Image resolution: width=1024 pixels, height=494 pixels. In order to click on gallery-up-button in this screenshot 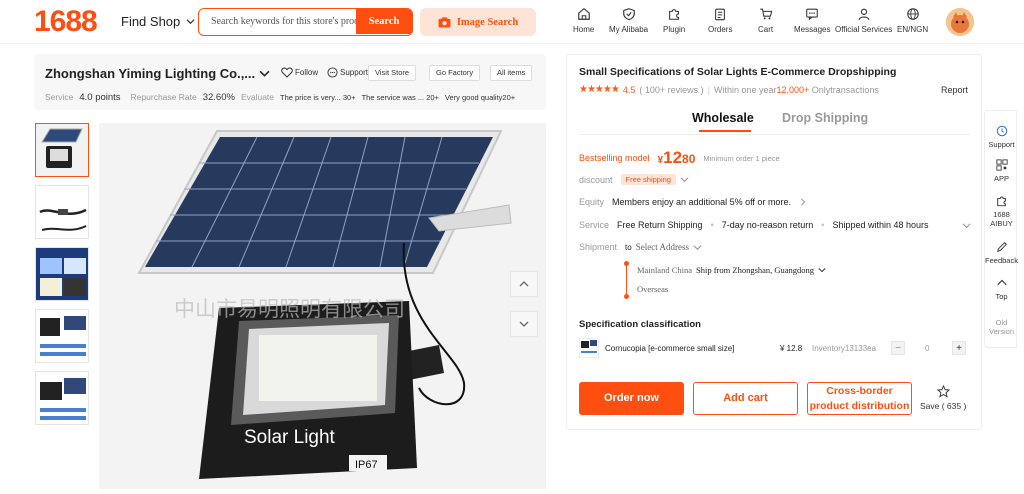, I will do `click(524, 284)`.